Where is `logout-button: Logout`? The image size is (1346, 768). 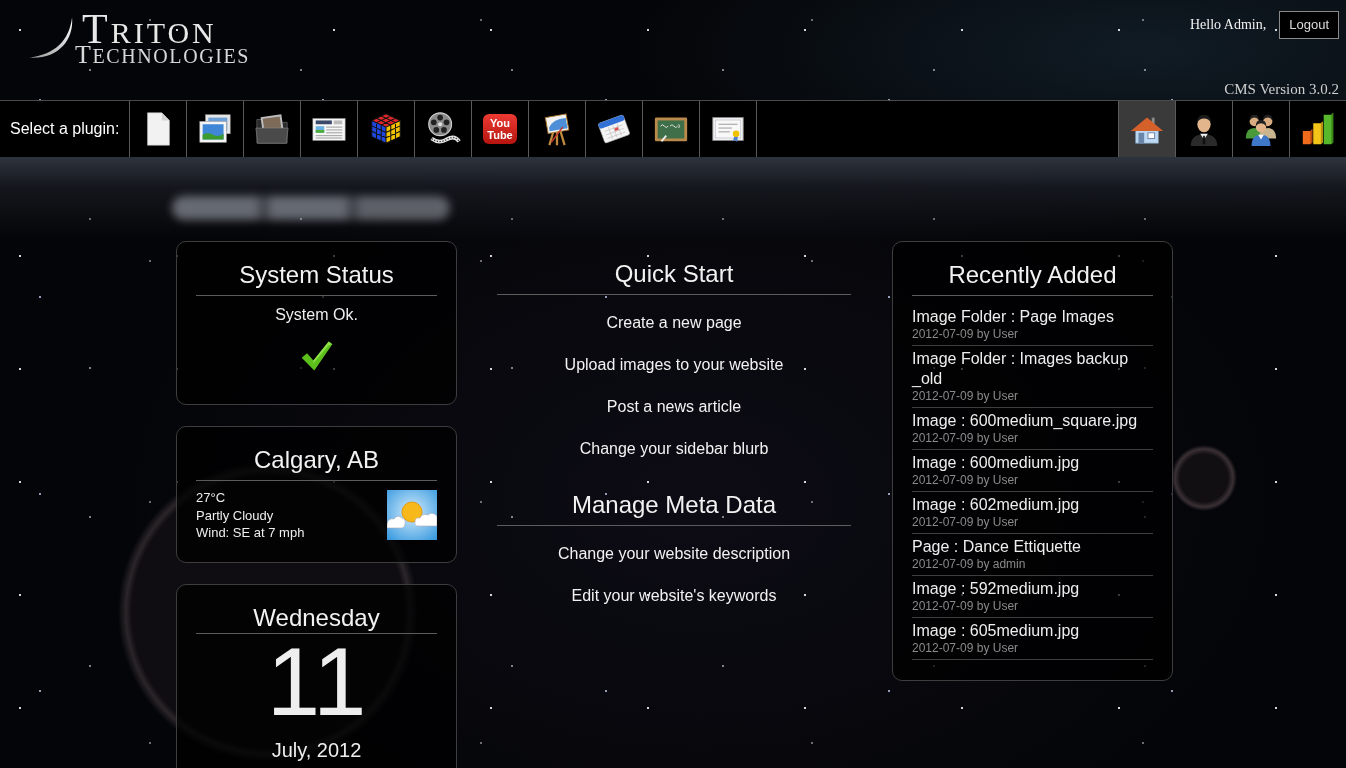 logout-button: Logout is located at coordinates (1309, 25).